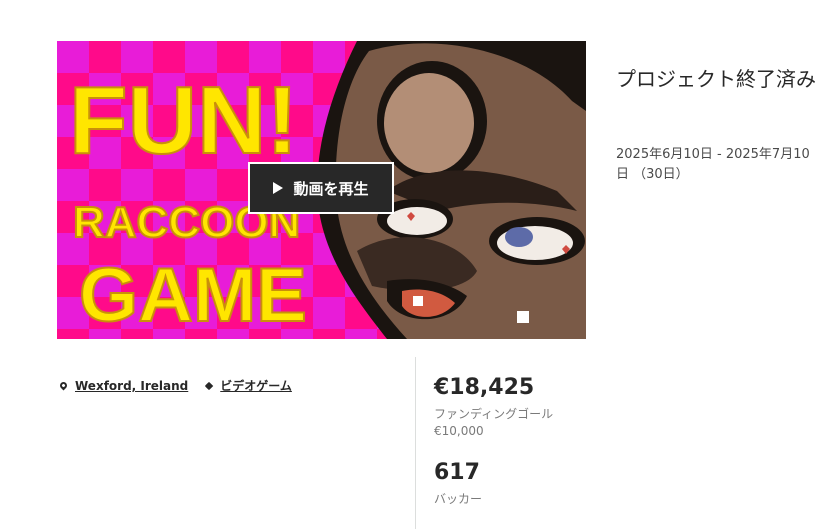 This screenshot has width=832, height=529. Describe the element at coordinates (209, 385) in the screenshot. I see `tag-icon` at that location.